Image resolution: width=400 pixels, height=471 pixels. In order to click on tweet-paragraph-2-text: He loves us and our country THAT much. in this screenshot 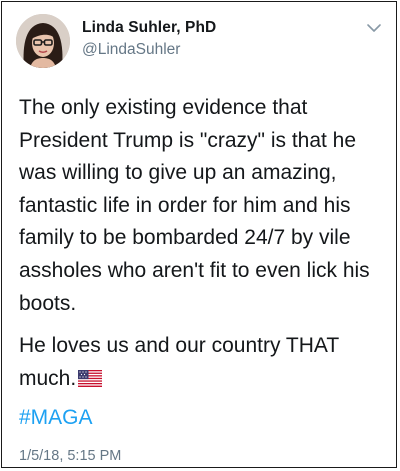, I will do `click(179, 362)`.